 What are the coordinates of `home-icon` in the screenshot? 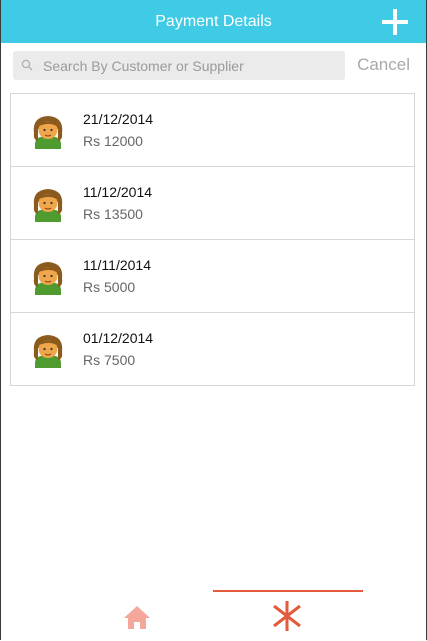 It's located at (137, 617).